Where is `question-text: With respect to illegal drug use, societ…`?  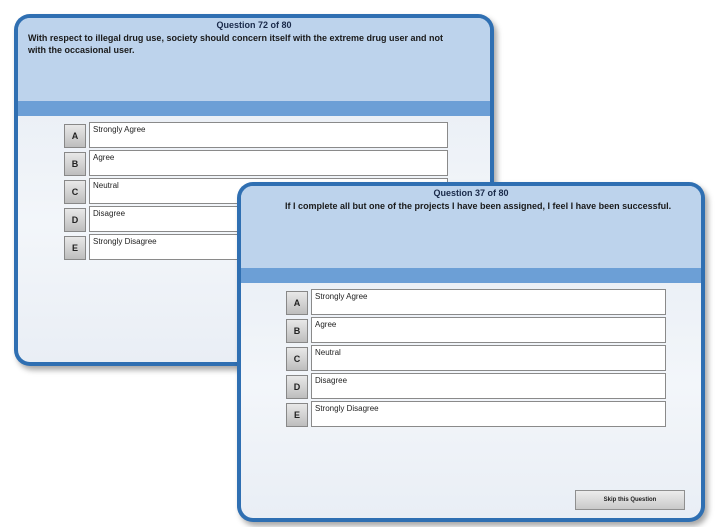
question-text: With respect to illegal drug use, societ… is located at coordinates (235, 44).